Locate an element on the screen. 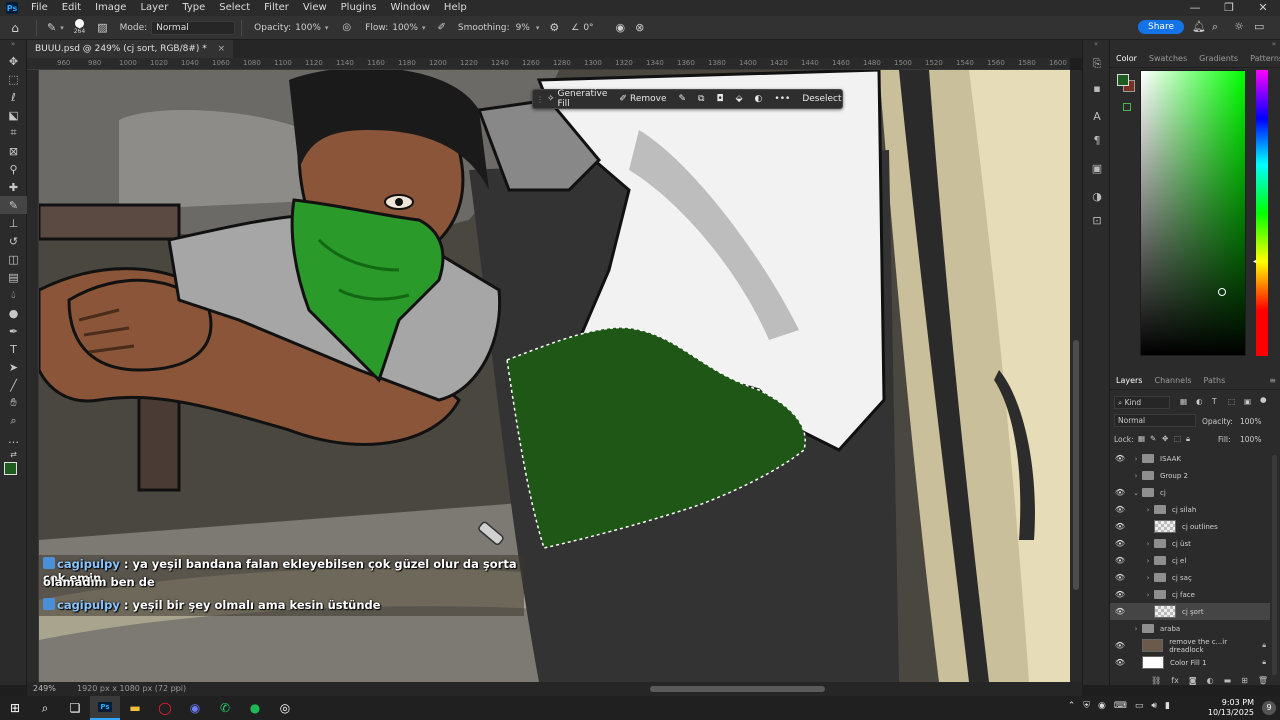 Image resolution: width=1280 pixels, height=720 pixels. layer-row: 👁︎ › cj face is located at coordinates (1190, 594).